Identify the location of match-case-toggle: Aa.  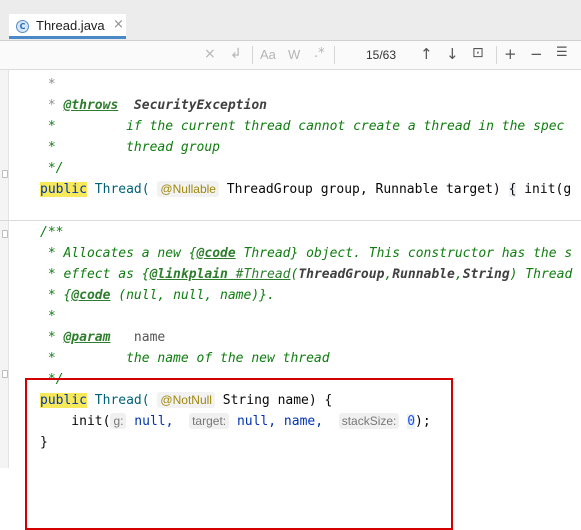
(268, 54).